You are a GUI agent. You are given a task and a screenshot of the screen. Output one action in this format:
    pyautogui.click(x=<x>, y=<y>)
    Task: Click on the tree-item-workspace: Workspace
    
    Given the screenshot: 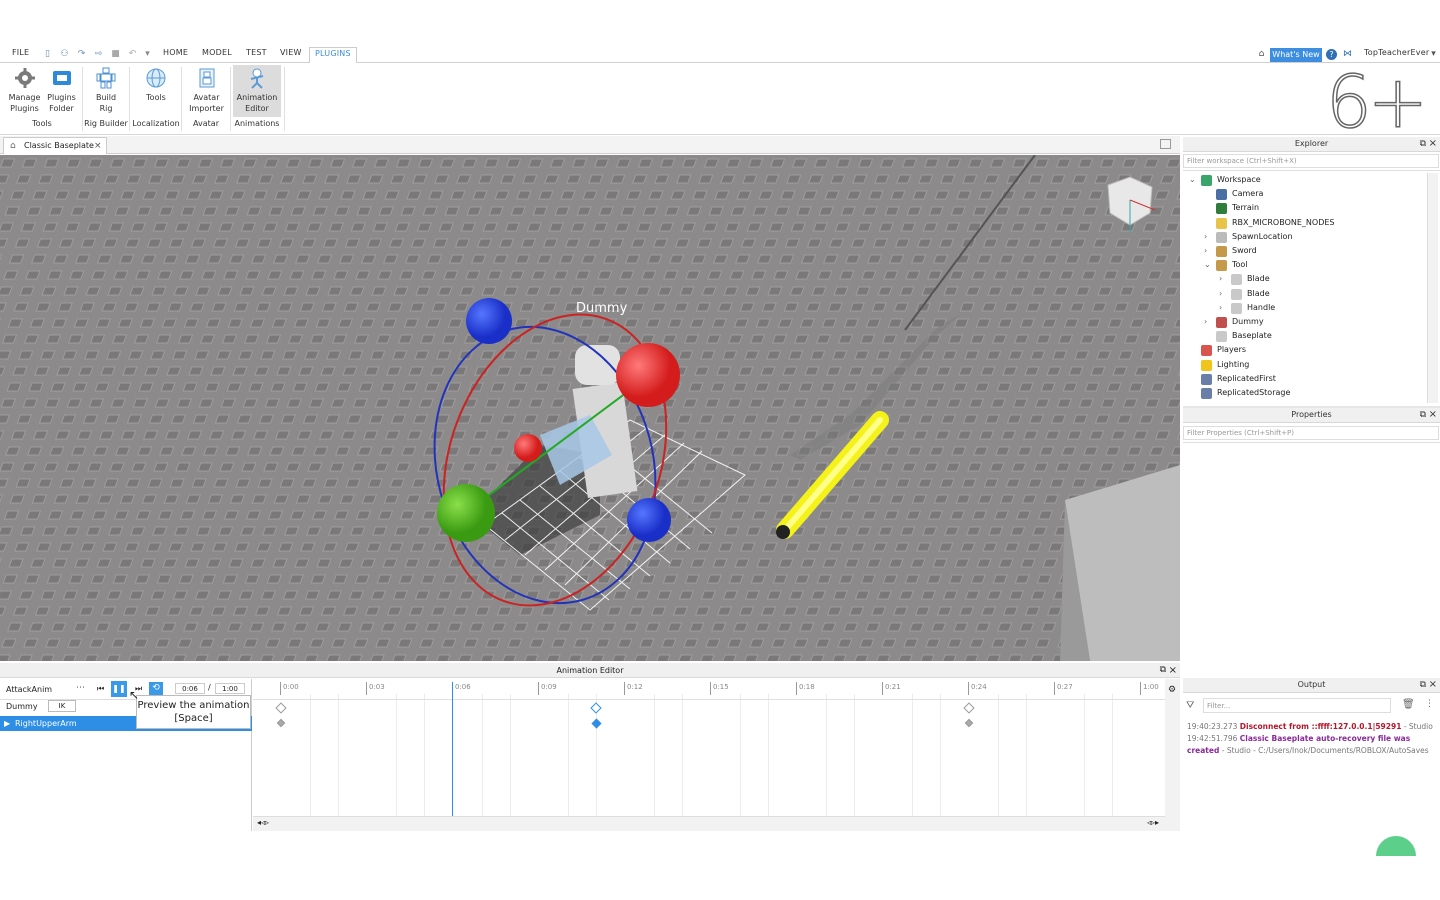 What is the action you would take?
    pyautogui.click(x=1239, y=180)
    